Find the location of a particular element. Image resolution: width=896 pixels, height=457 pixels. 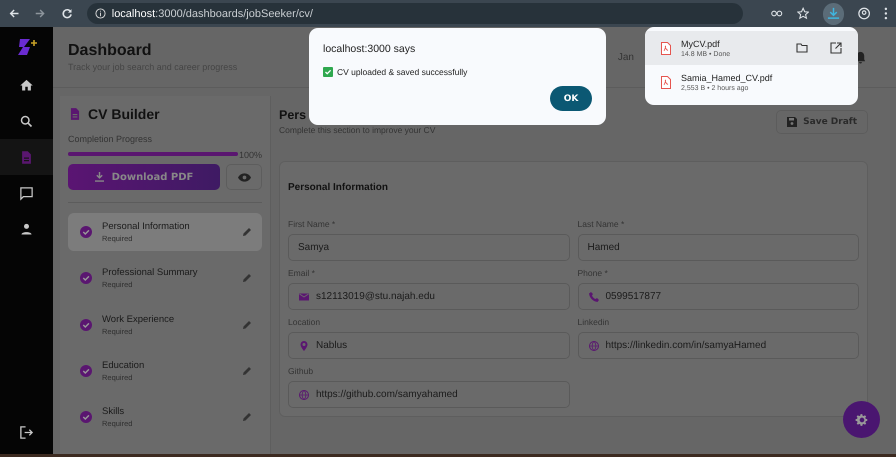

person-icon is located at coordinates (26, 229).